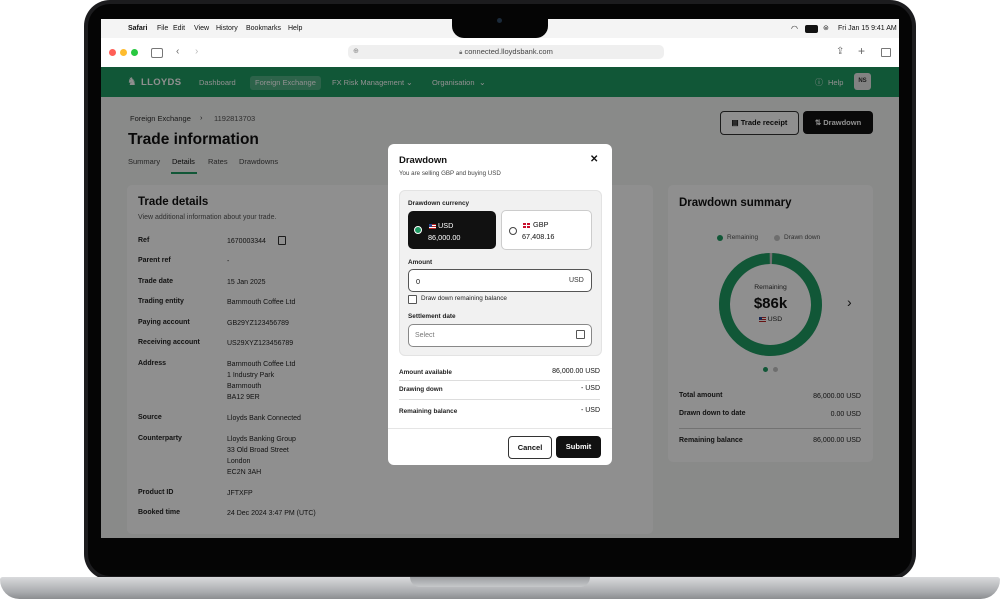 This screenshot has width=1000, height=606. I want to click on calendar-icon, so click(580, 334).